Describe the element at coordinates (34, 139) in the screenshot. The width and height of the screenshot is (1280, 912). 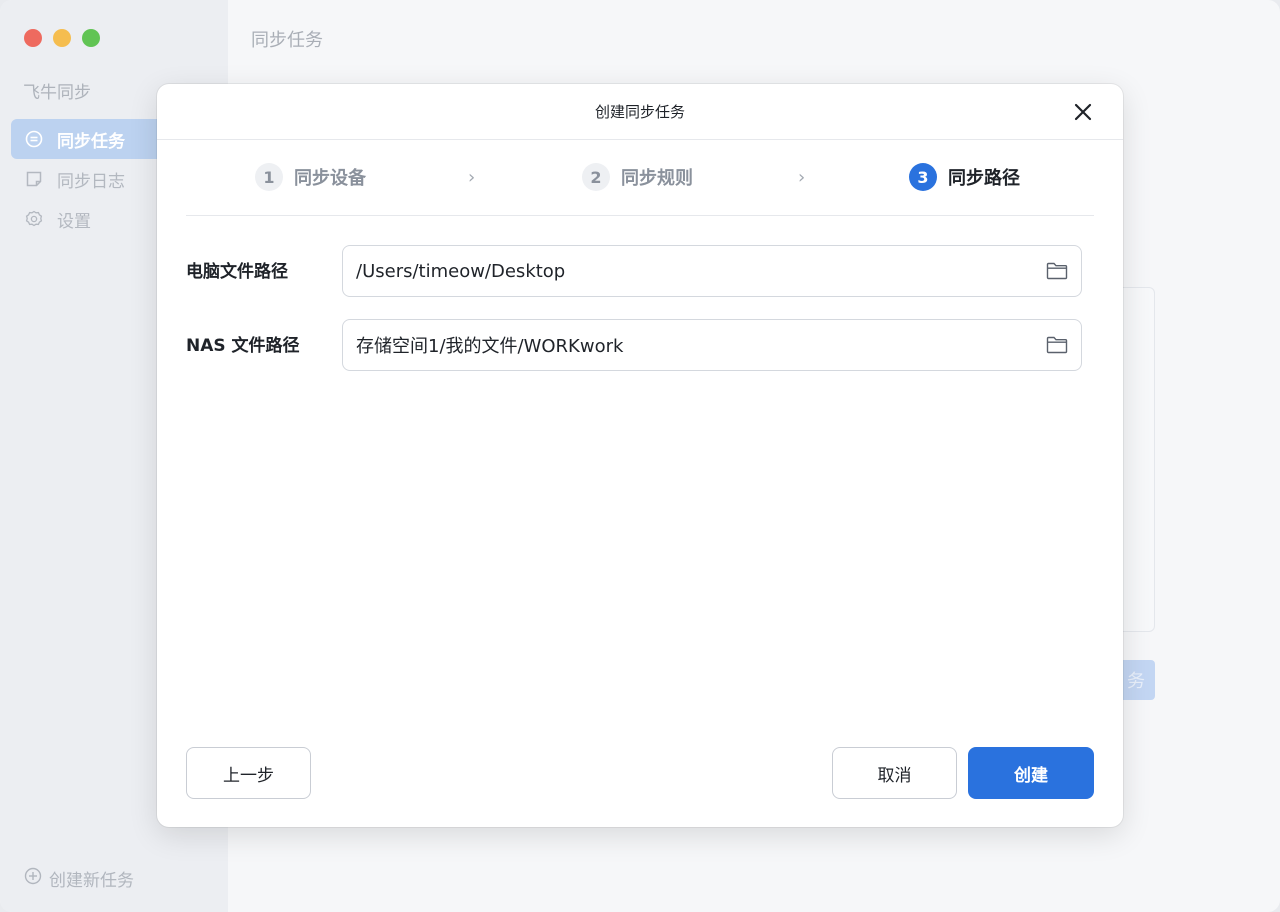
I see `sync-icon` at that location.